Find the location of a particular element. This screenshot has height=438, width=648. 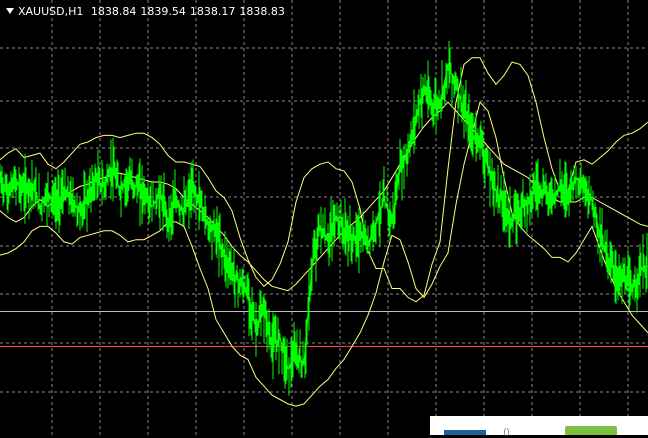

dropdown-triangle-icon is located at coordinates (10, 11).